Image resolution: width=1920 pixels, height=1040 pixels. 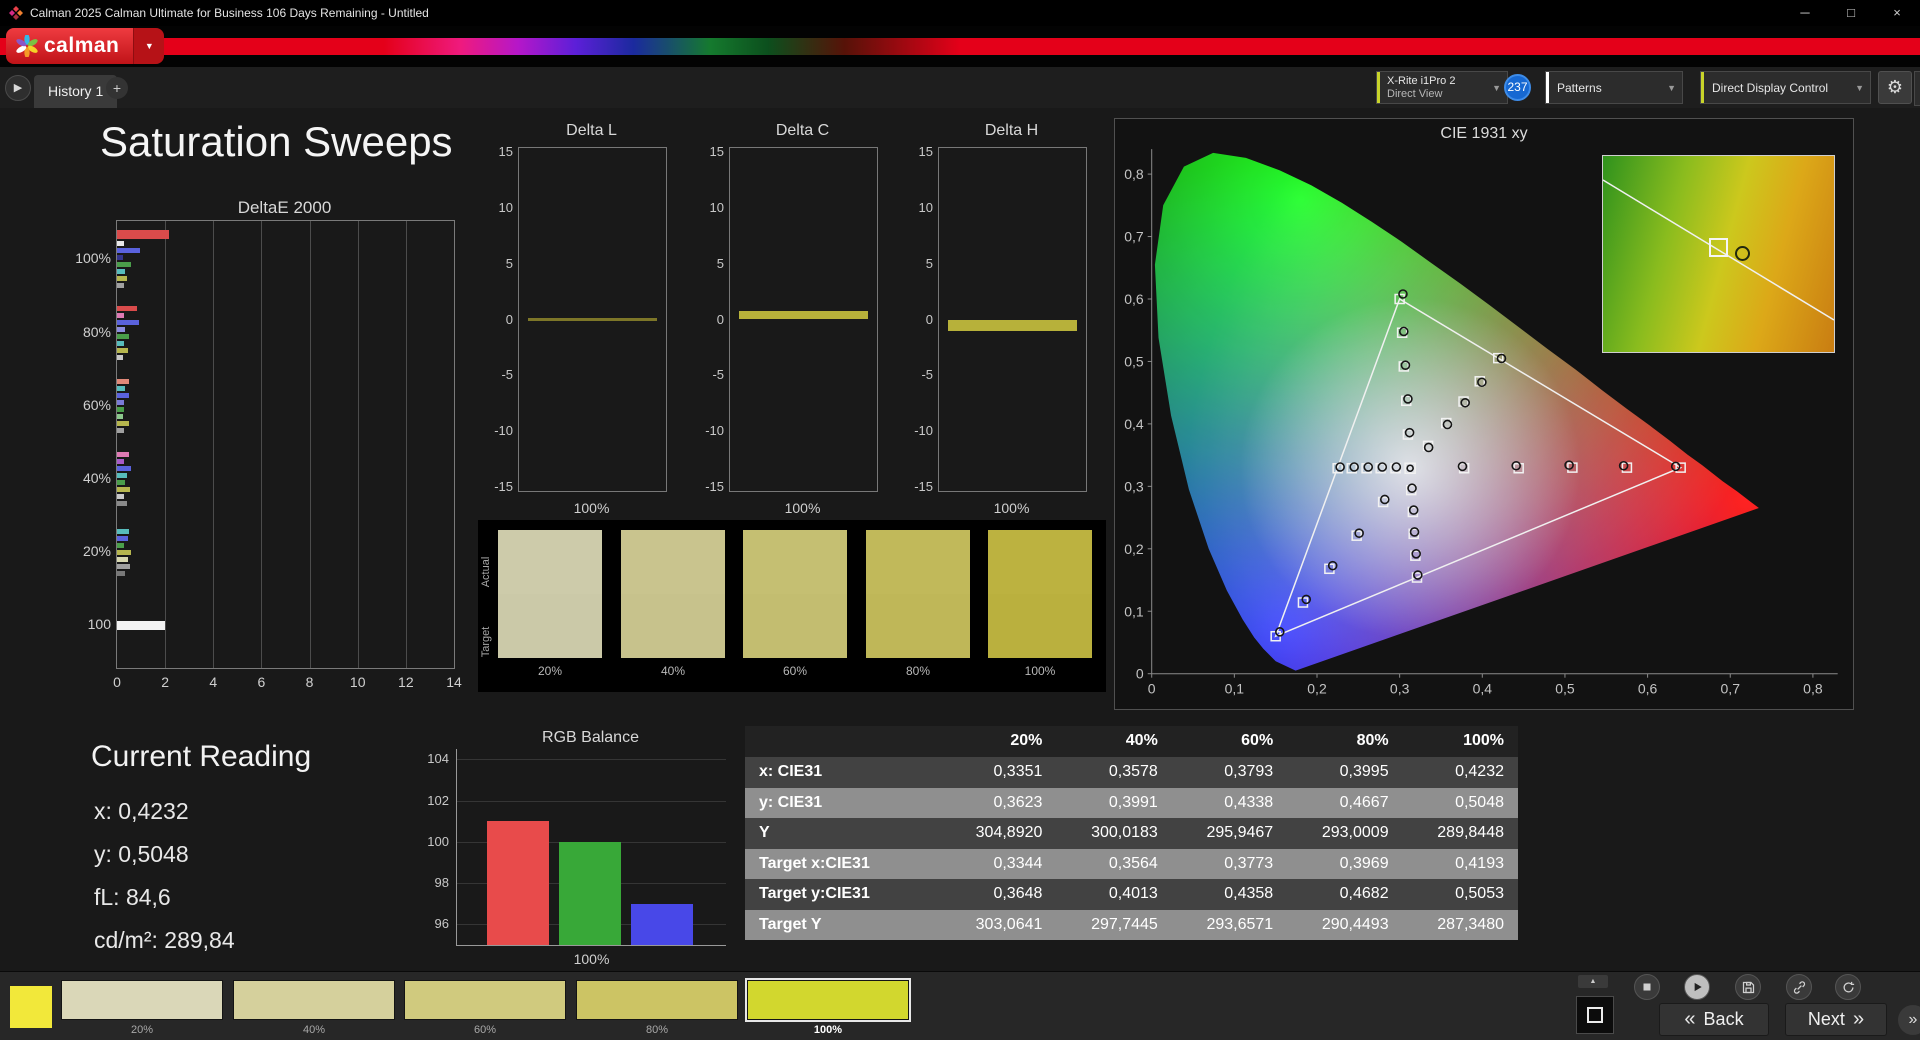 I want to click on delta-l-xlabel: 100%, so click(x=591, y=508).